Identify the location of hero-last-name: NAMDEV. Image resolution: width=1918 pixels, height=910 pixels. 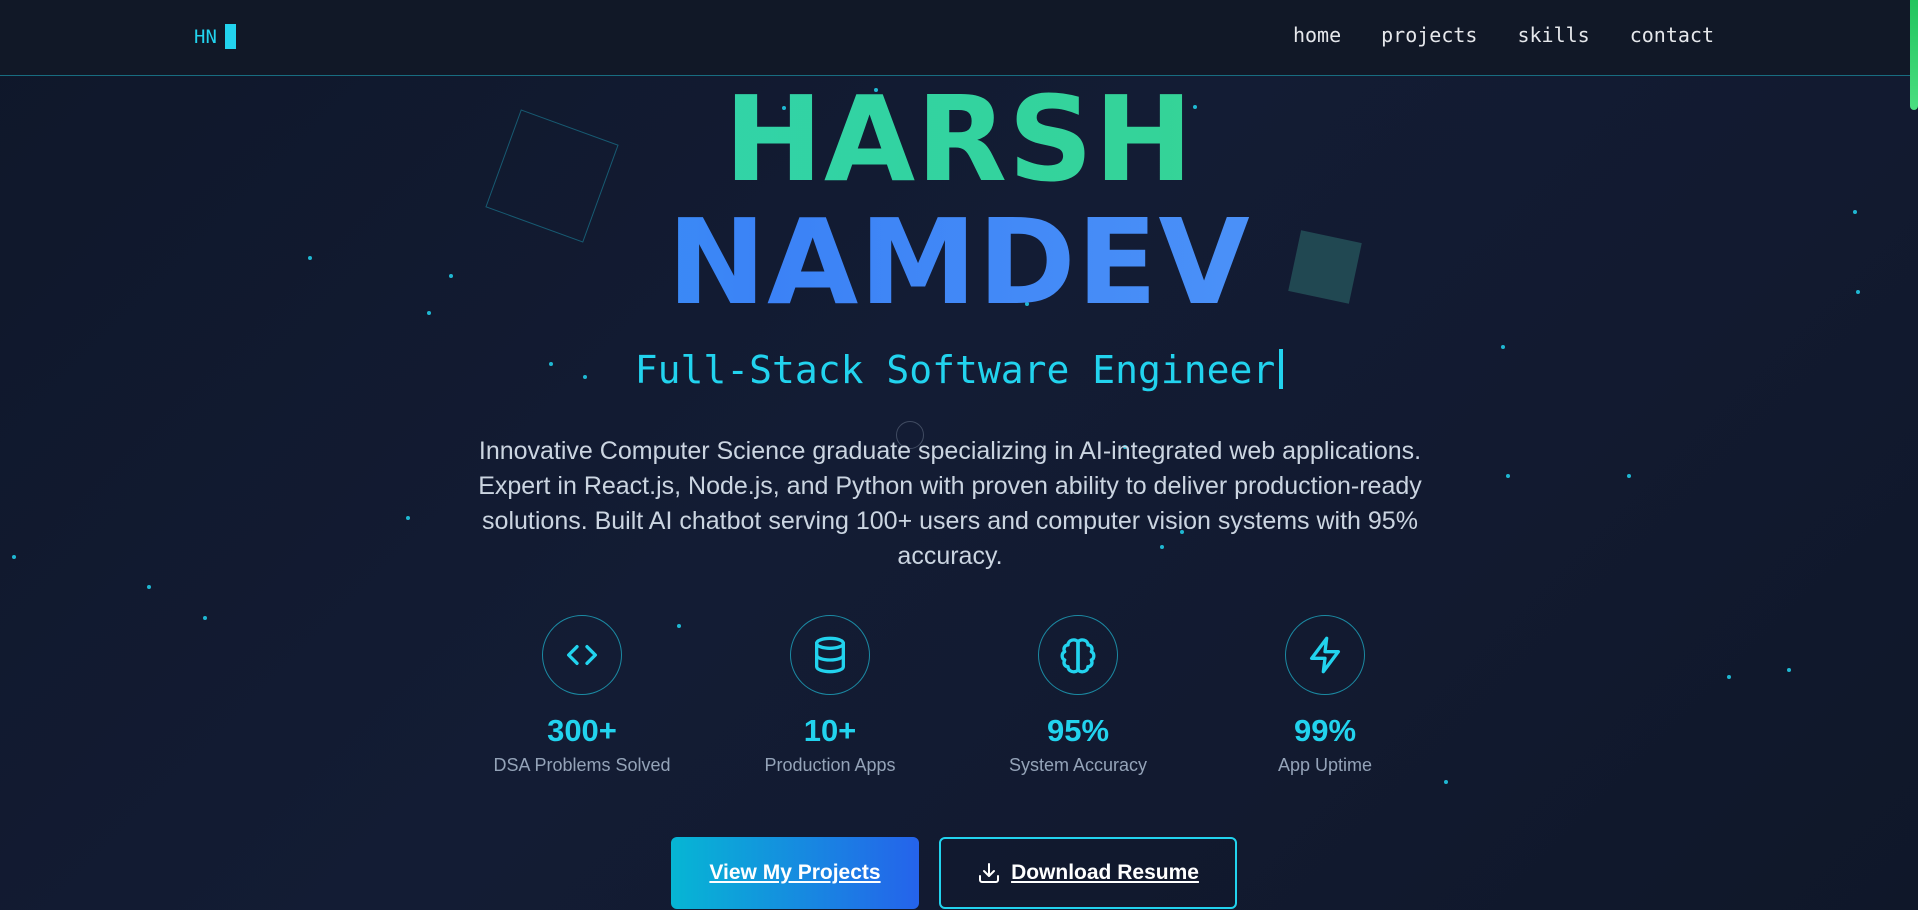
(959, 262).